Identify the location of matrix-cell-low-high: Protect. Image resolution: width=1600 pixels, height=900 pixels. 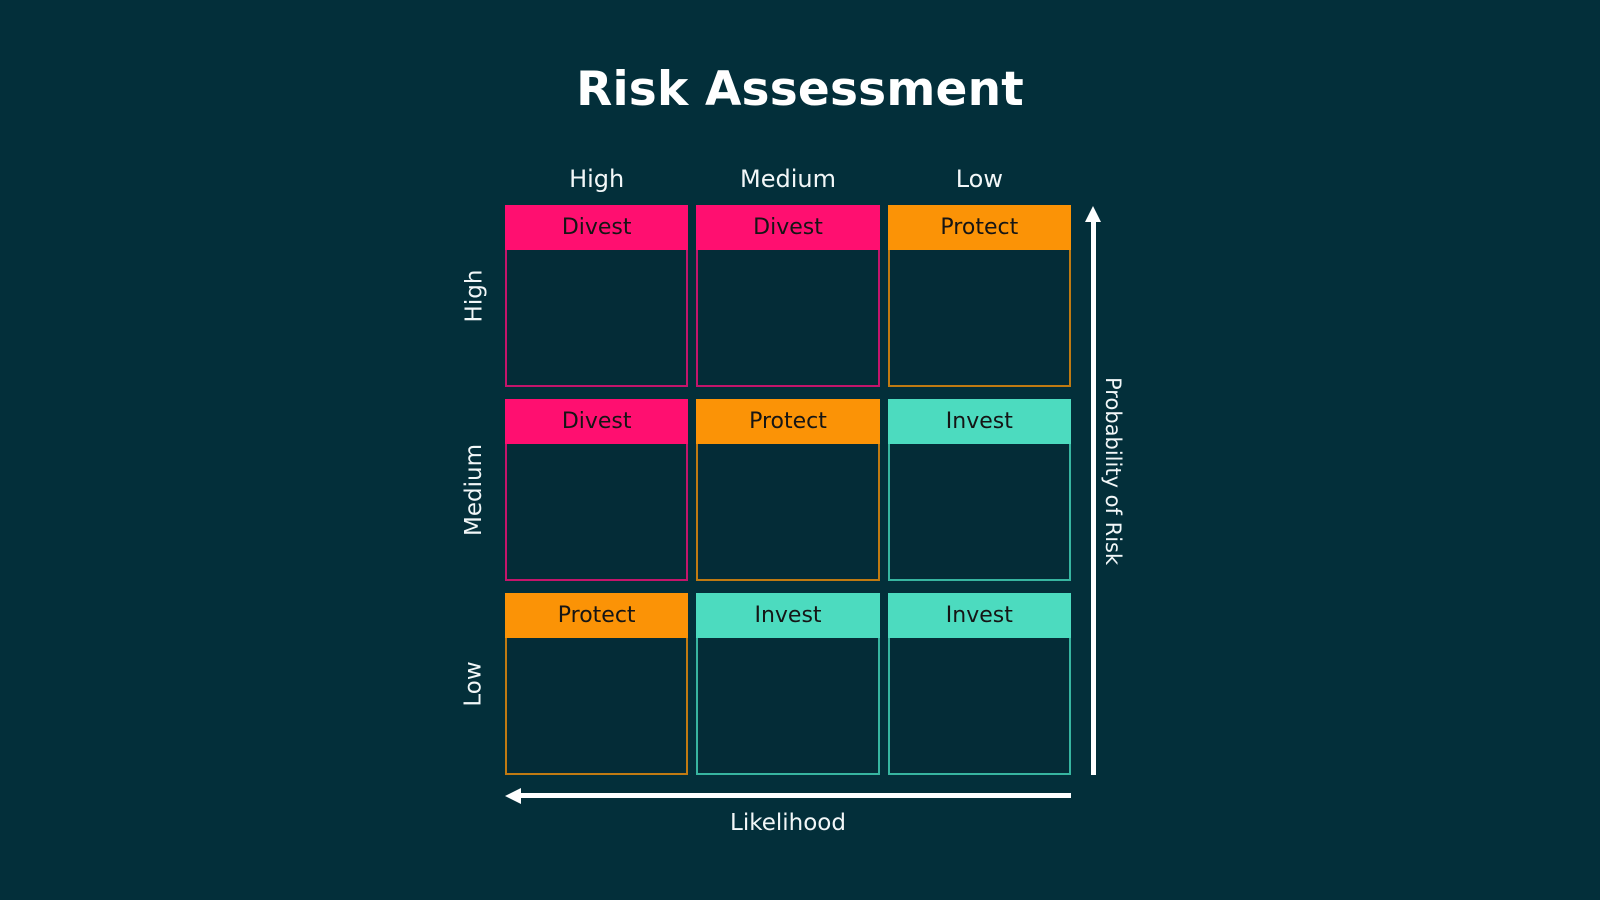
(597, 684).